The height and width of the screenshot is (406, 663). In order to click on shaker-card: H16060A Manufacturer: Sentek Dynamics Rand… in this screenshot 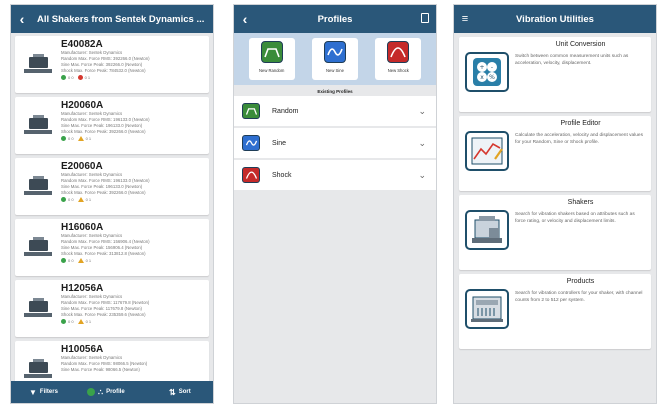, I will do `click(112, 247)`.